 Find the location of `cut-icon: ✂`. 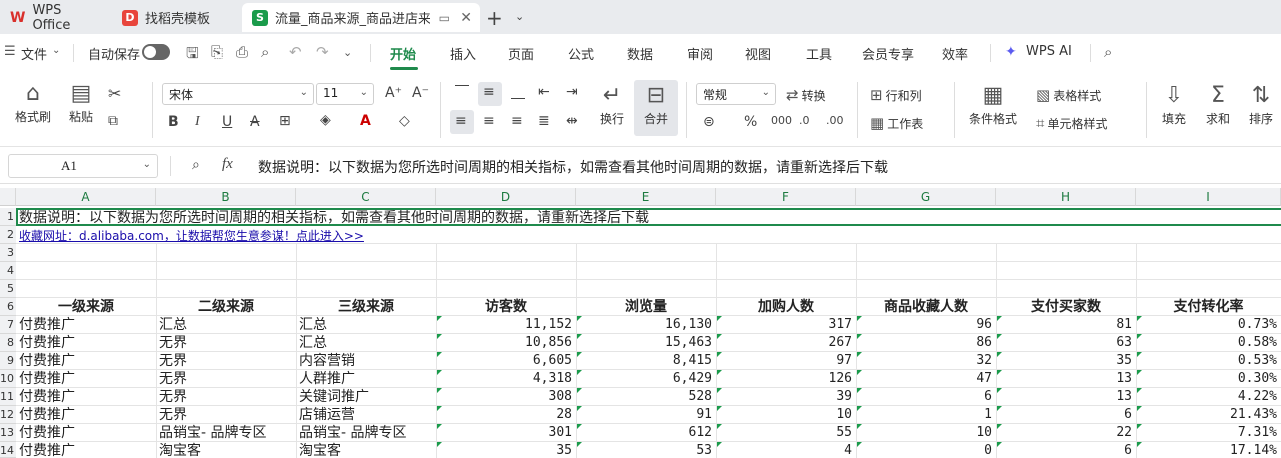

cut-icon: ✂ is located at coordinates (114, 93).